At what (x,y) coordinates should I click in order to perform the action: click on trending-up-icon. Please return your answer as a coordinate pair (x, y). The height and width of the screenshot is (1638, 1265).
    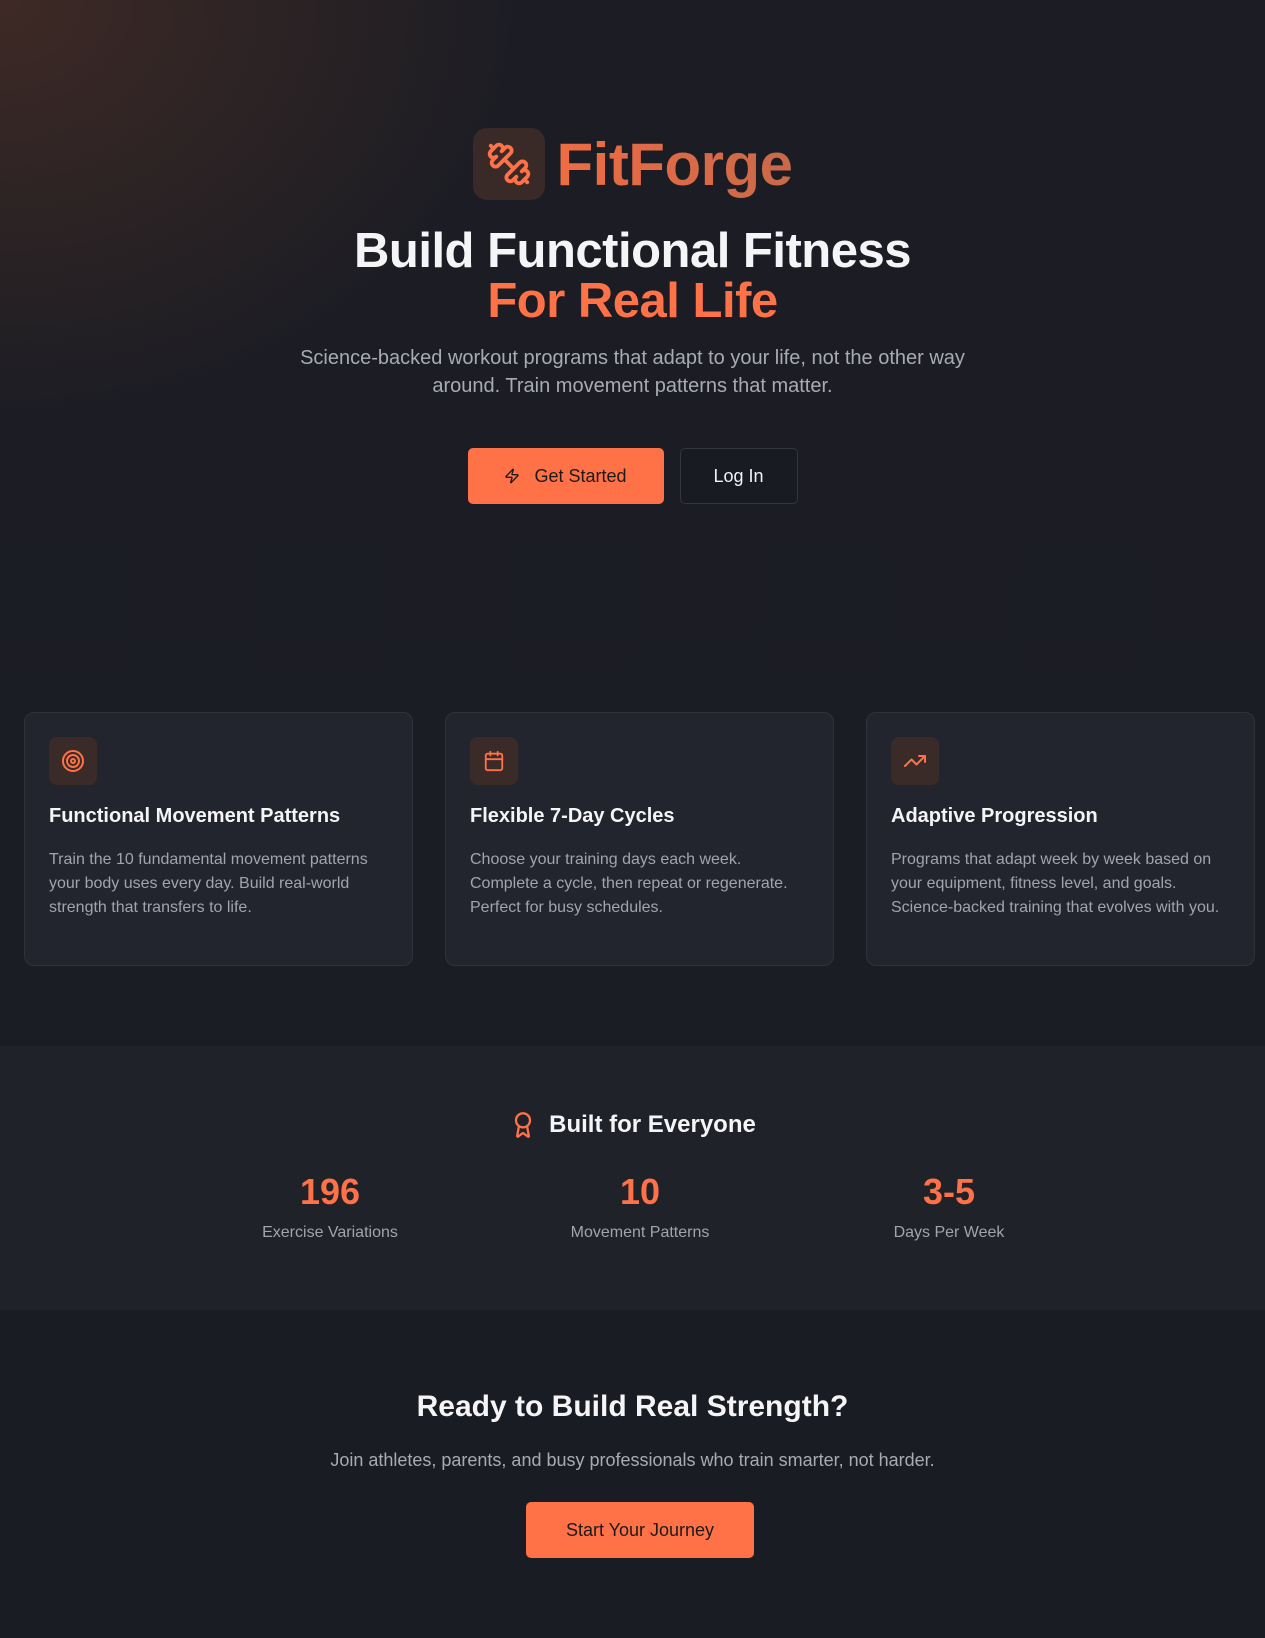
    Looking at the image, I should click on (915, 761).